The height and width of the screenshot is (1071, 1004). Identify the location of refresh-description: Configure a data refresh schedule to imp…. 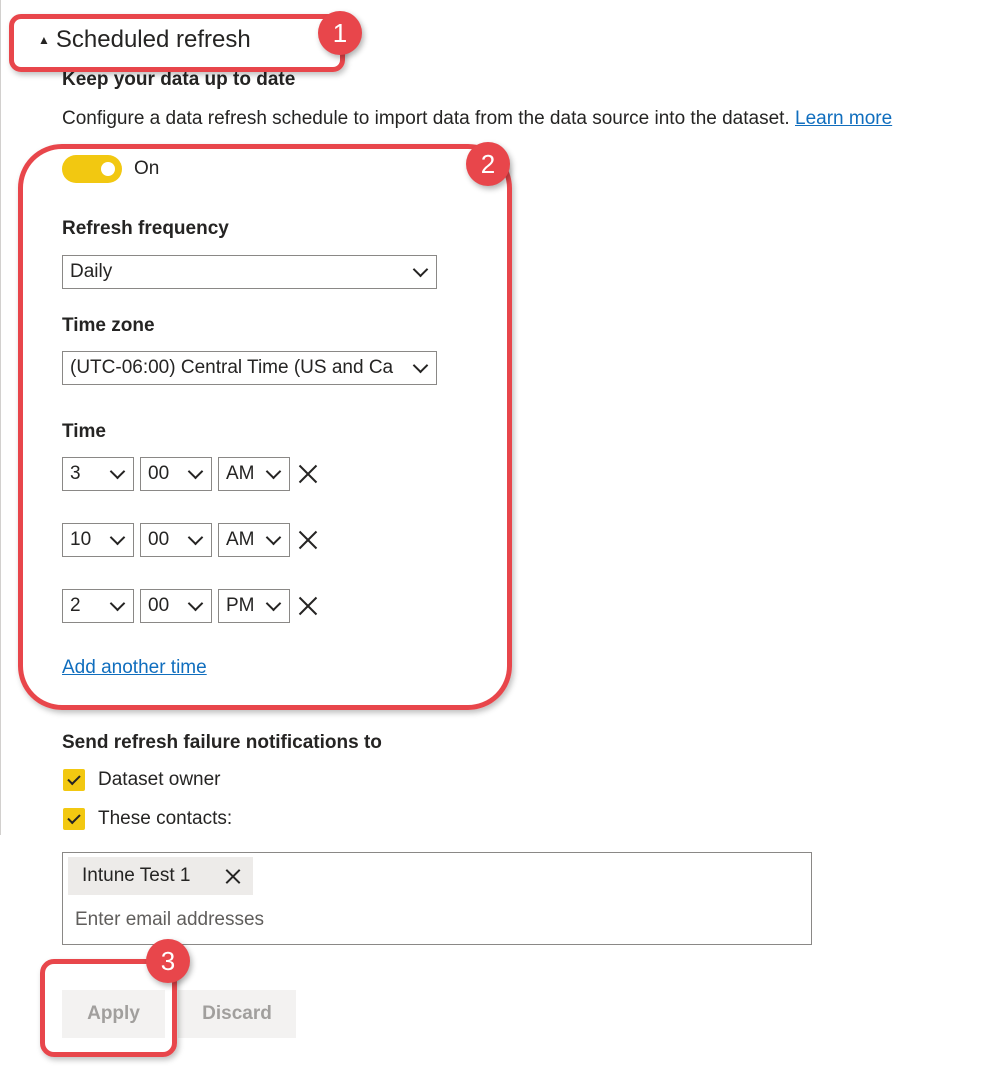
(477, 119).